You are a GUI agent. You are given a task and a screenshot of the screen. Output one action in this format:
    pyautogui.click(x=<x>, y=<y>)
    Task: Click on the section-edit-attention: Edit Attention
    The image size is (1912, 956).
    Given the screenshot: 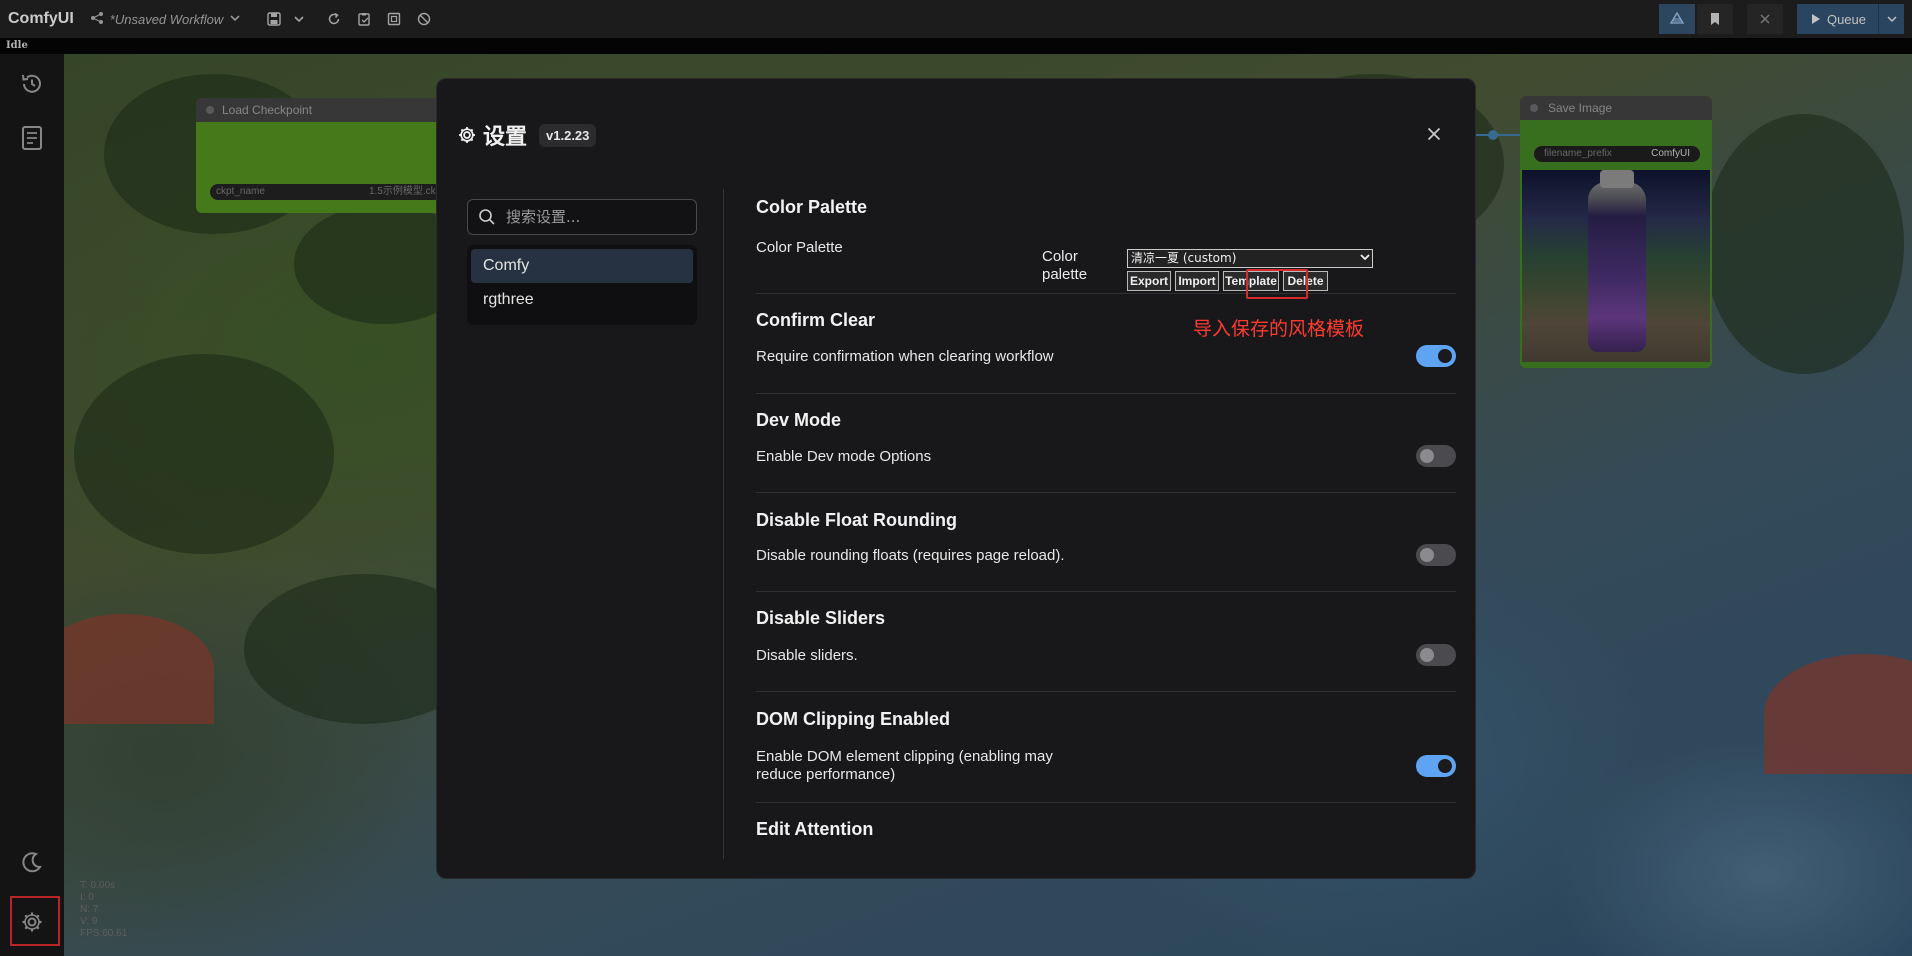 What is the action you would take?
    pyautogui.click(x=1106, y=833)
    